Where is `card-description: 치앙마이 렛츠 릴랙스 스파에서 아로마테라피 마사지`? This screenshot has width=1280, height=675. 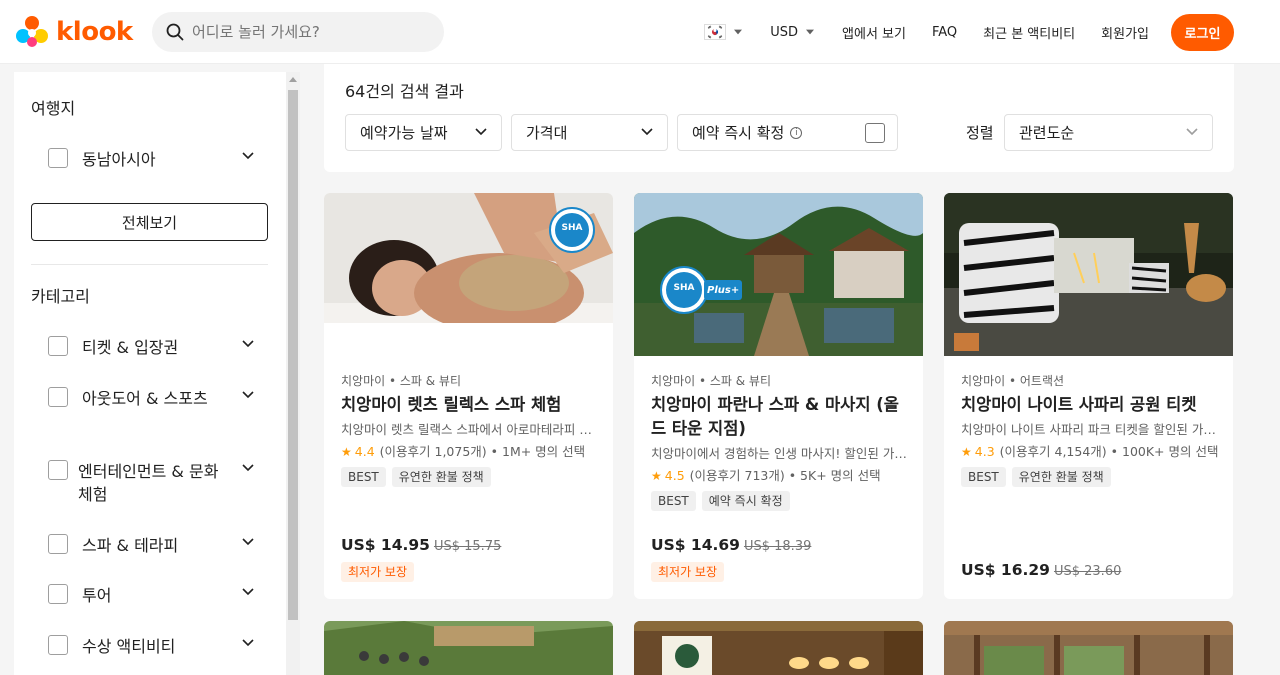
card-description: 치앙마이 렛츠 릴랙스 스파에서 아로마테라피 마사지 is located at coordinates (471, 429).